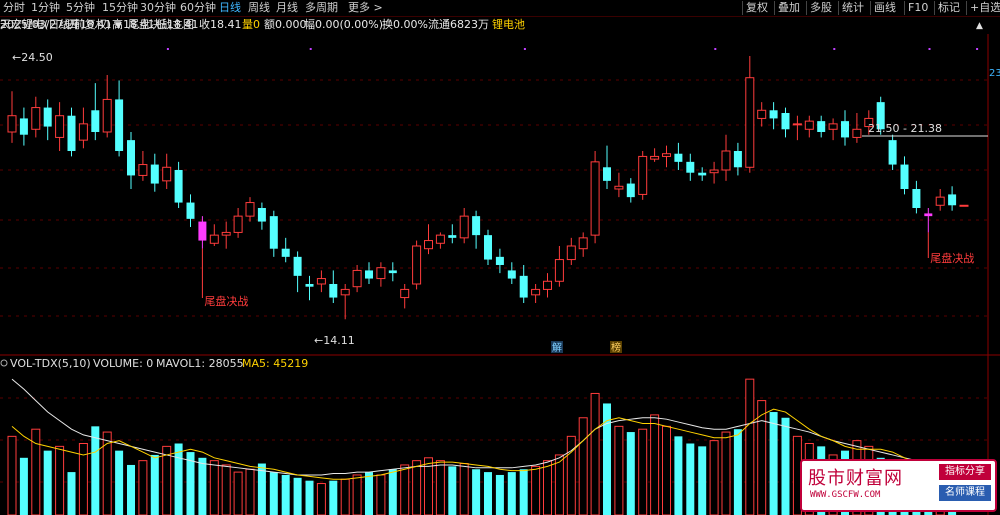 This screenshot has height=515, width=1000. Describe the element at coordinates (979, 26) in the screenshot. I see `collapse-icon: ▲` at that location.